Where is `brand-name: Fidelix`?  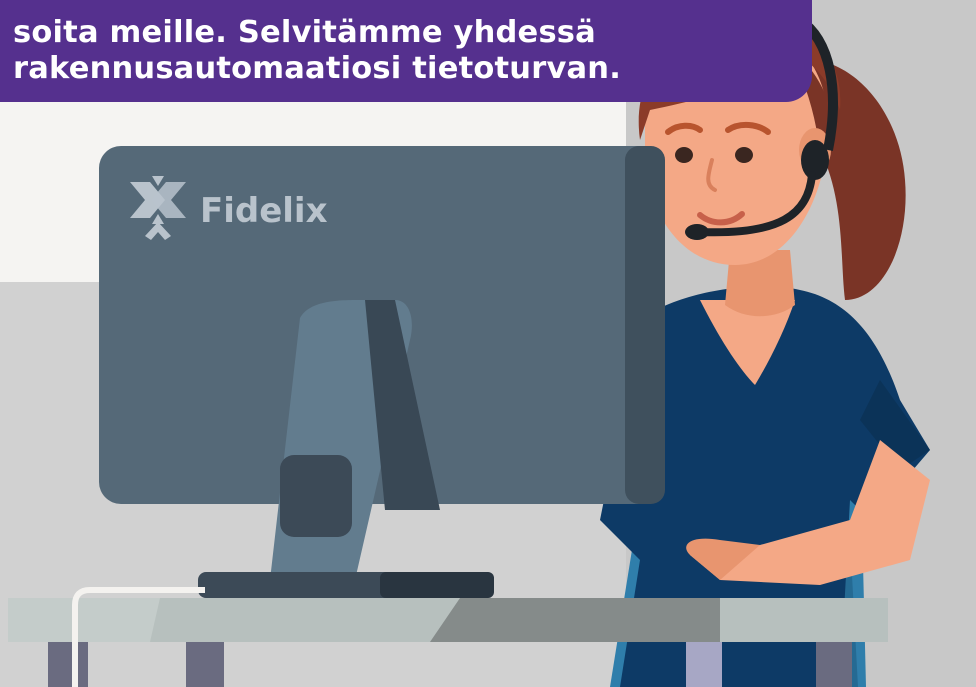
brand-name: Fidelix is located at coordinates (264, 211).